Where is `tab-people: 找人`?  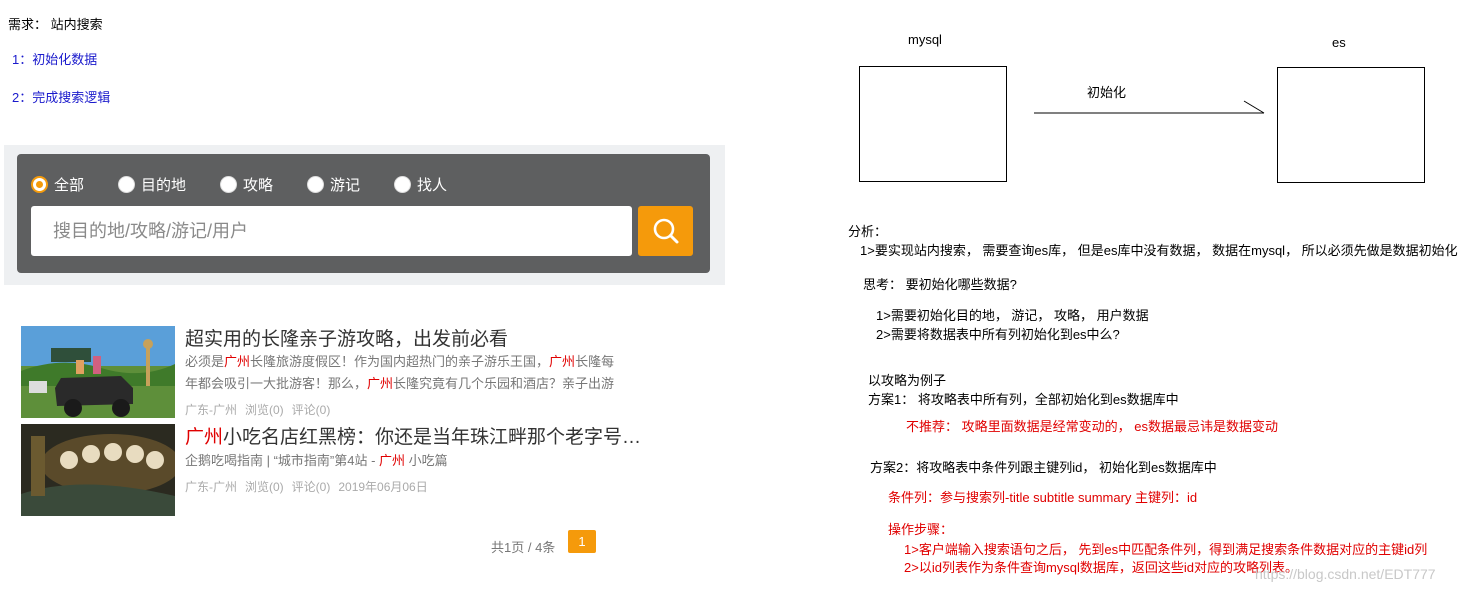
tab-people: 找人 is located at coordinates (420, 184).